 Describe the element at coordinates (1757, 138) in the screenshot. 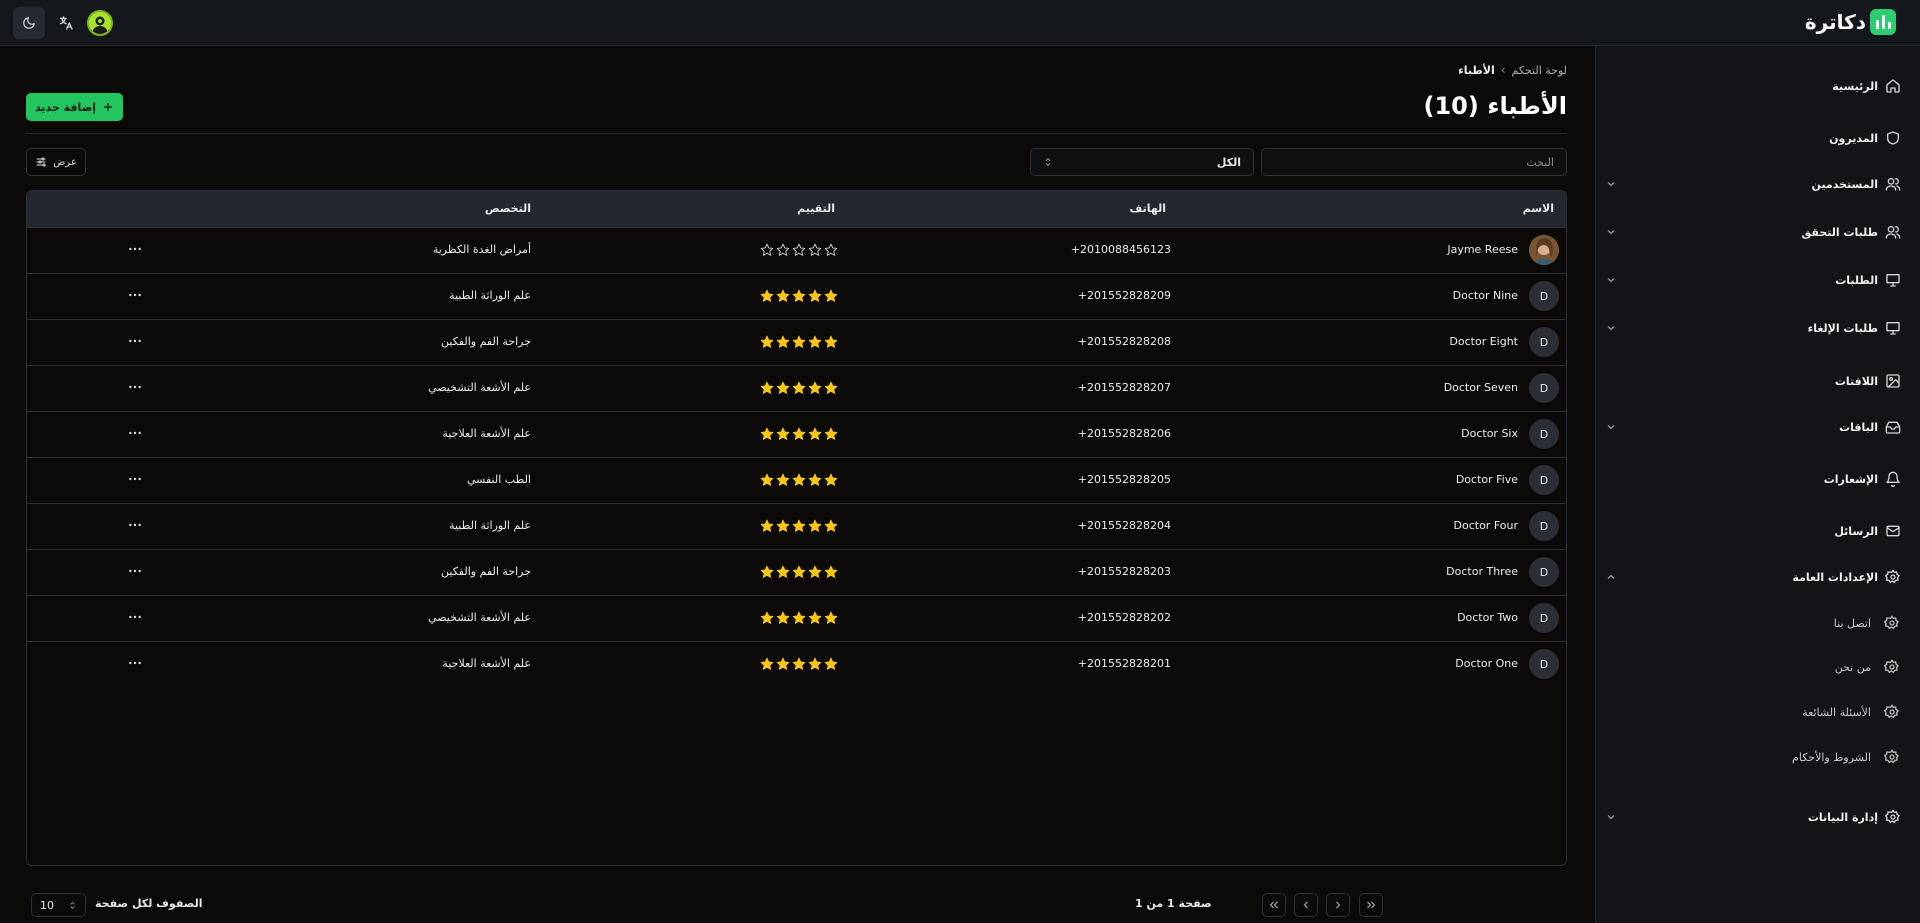

I see `sidebar-item-admins: المديرون` at that location.